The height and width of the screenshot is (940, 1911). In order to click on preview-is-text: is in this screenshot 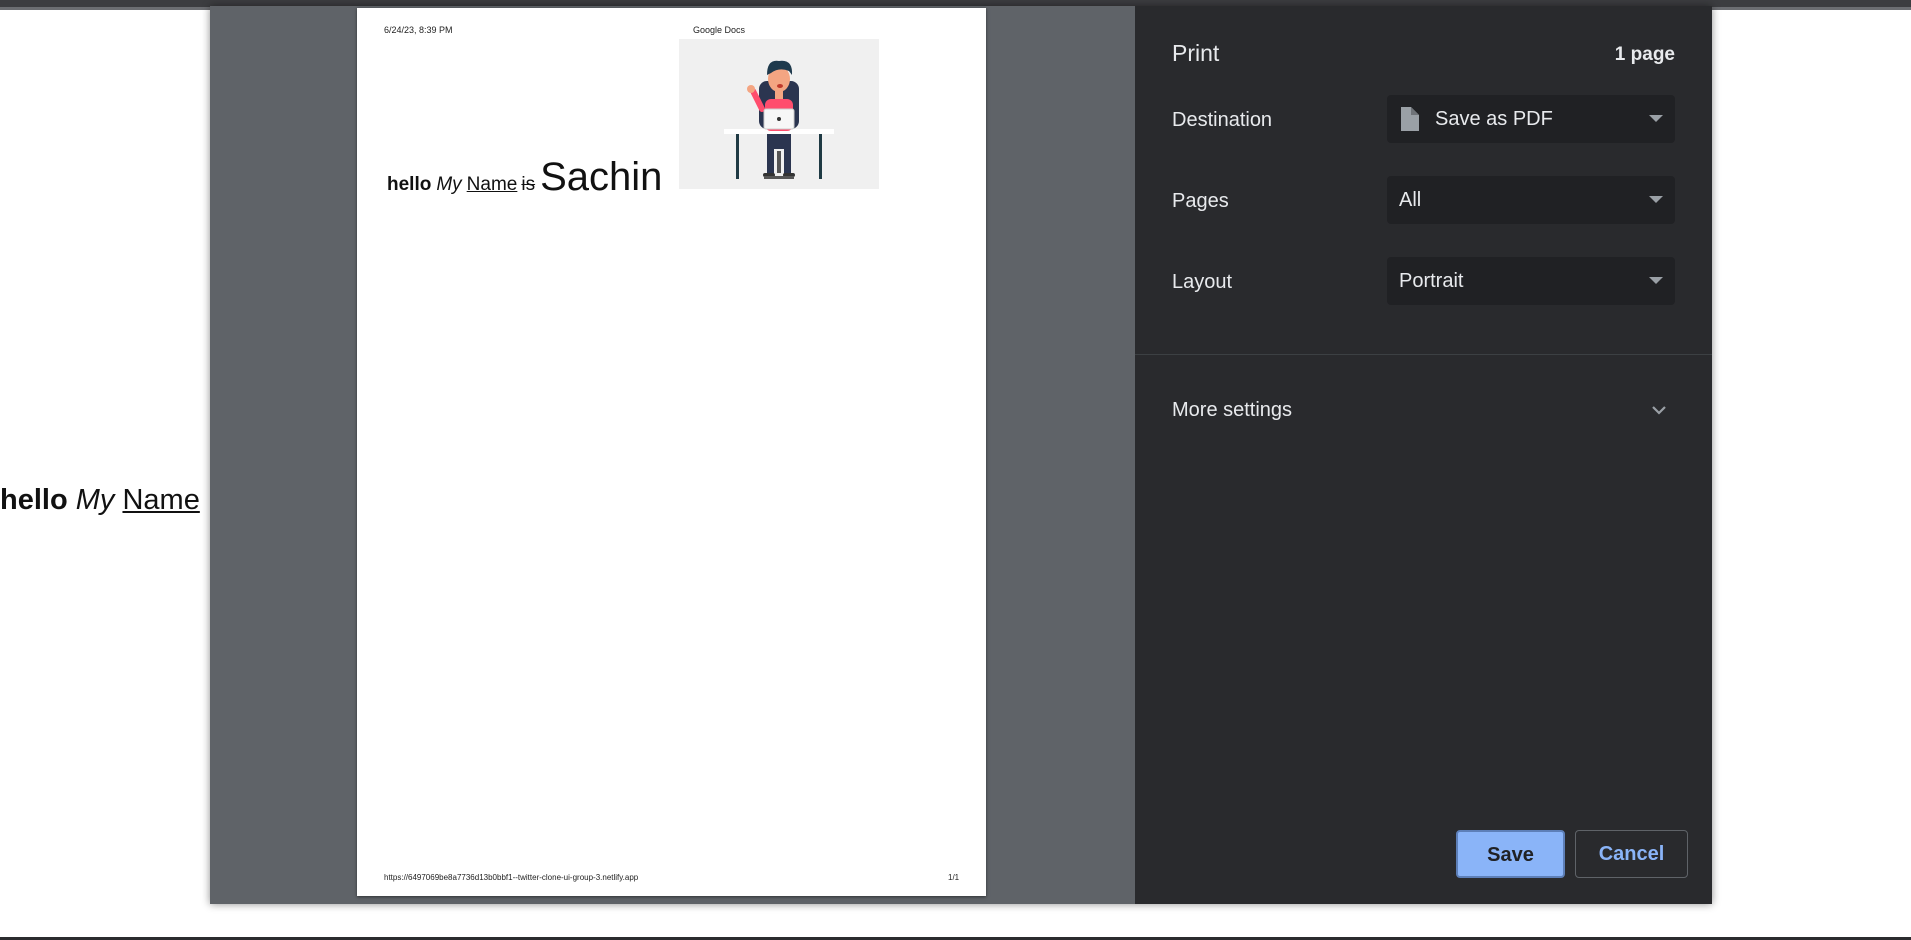, I will do `click(528, 184)`.